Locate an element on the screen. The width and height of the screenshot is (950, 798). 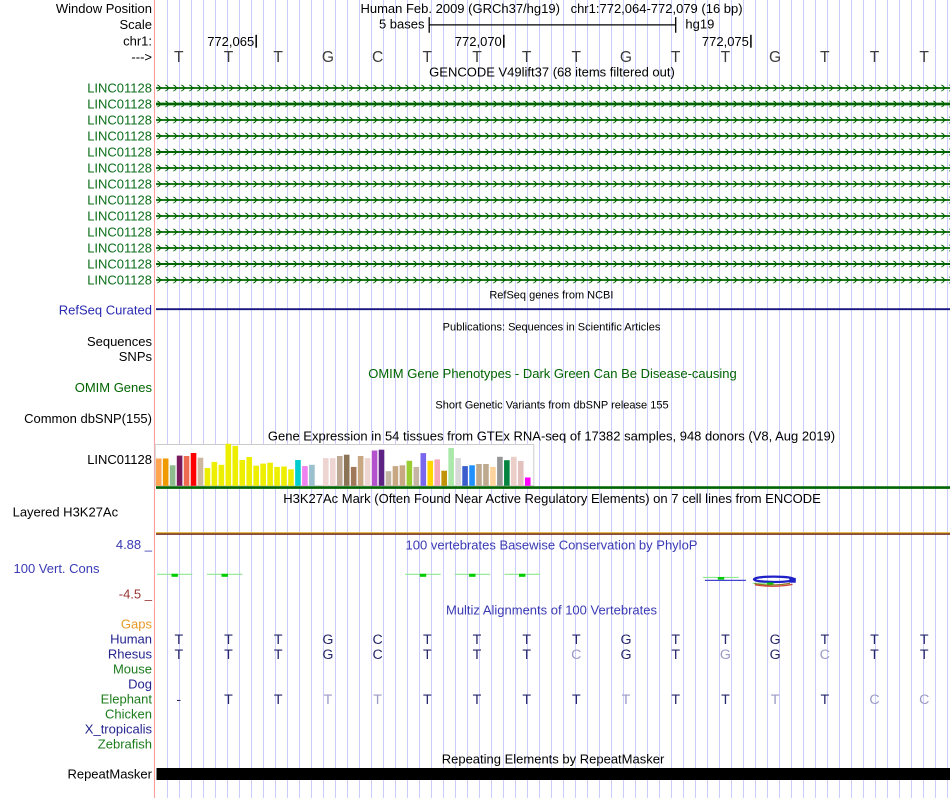
svg-text: 100 Vert. Cons is located at coordinates (57, 568).